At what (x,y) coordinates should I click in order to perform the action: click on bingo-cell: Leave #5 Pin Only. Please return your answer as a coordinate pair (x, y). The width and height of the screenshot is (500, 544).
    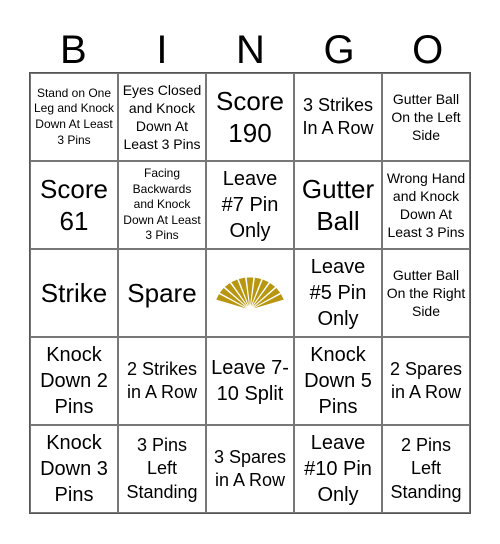
    Looking at the image, I should click on (338, 293).